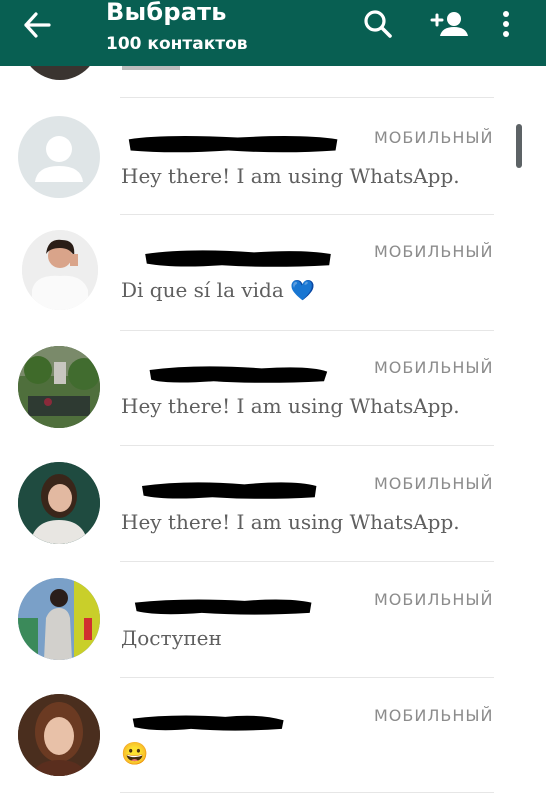  I want to click on scrollbar, so click(519, 146).